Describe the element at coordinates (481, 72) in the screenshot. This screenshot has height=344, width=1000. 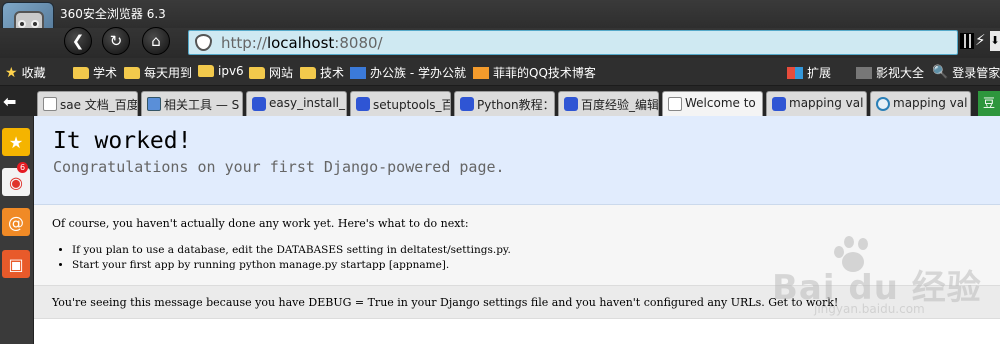
I see `blog-icon` at that location.